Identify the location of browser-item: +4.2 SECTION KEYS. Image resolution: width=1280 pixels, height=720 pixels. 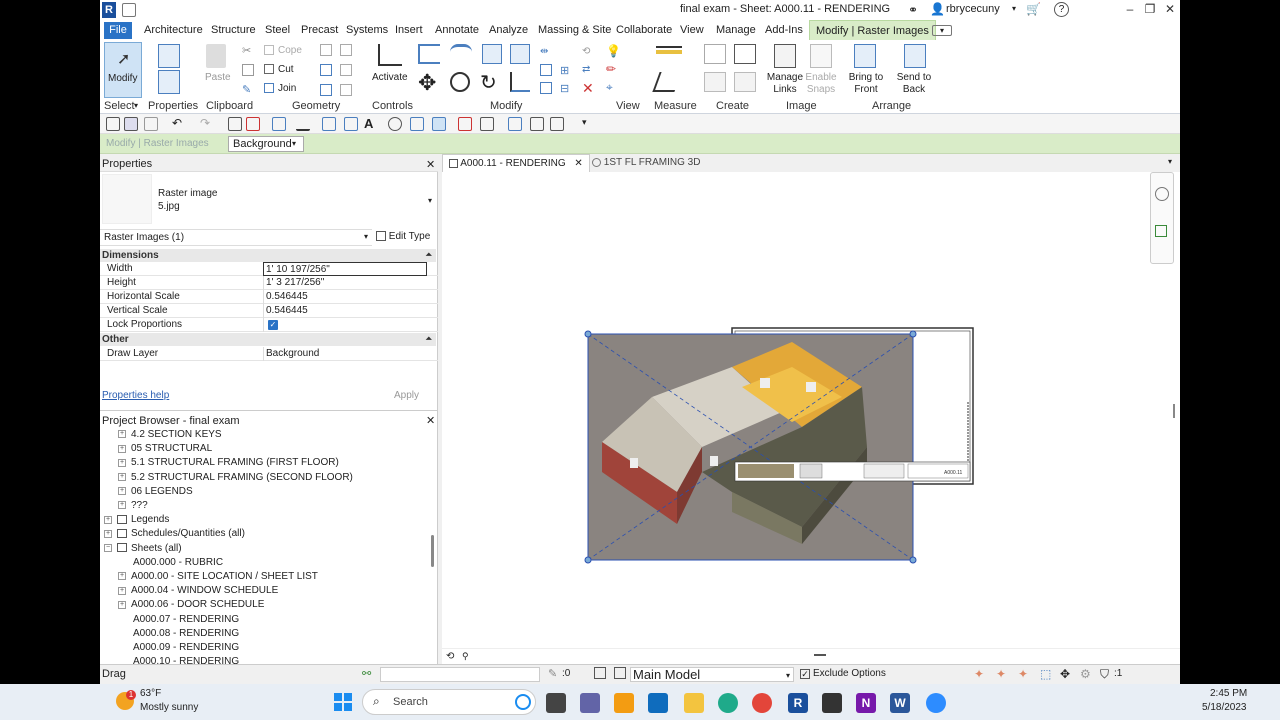
(170, 436).